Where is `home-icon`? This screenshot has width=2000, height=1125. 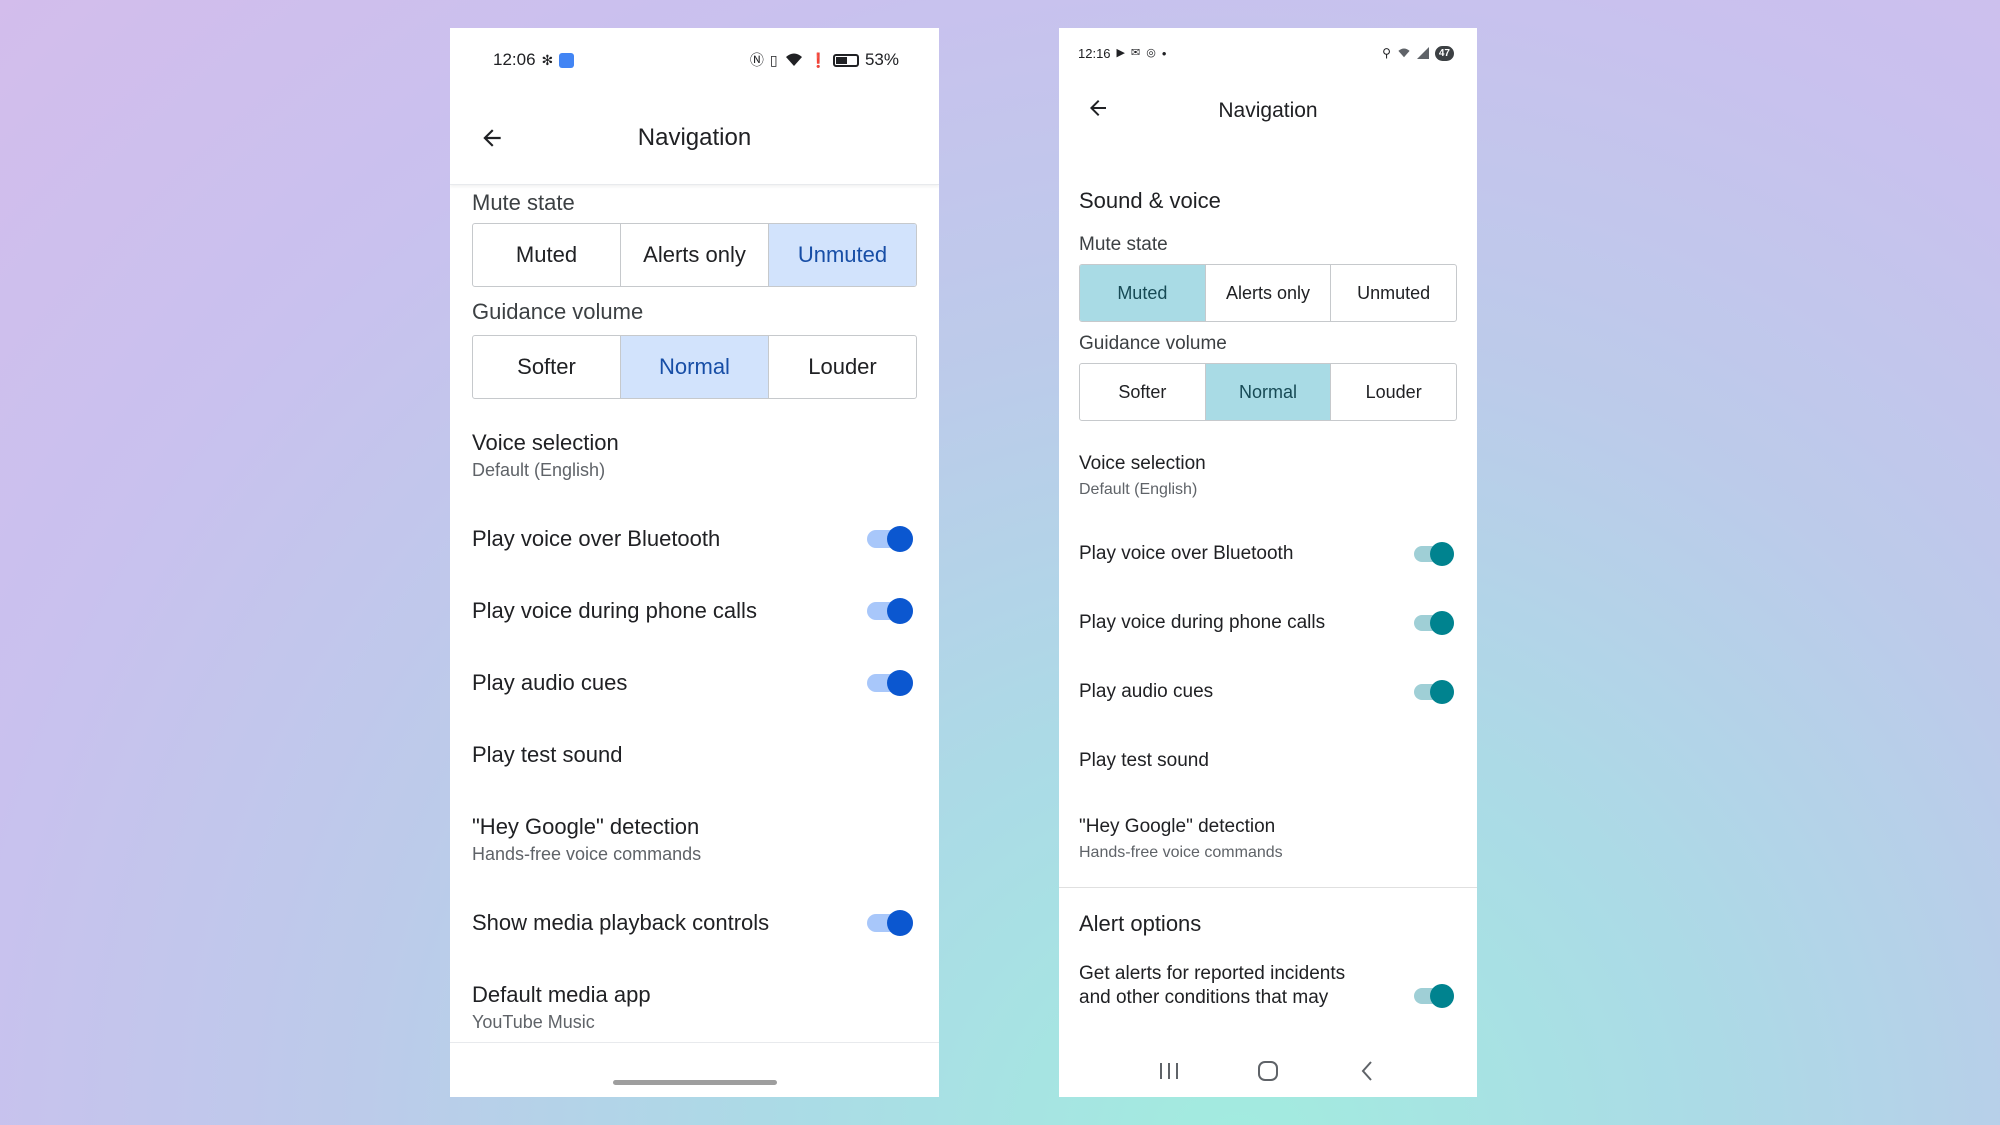 home-icon is located at coordinates (1268, 1071).